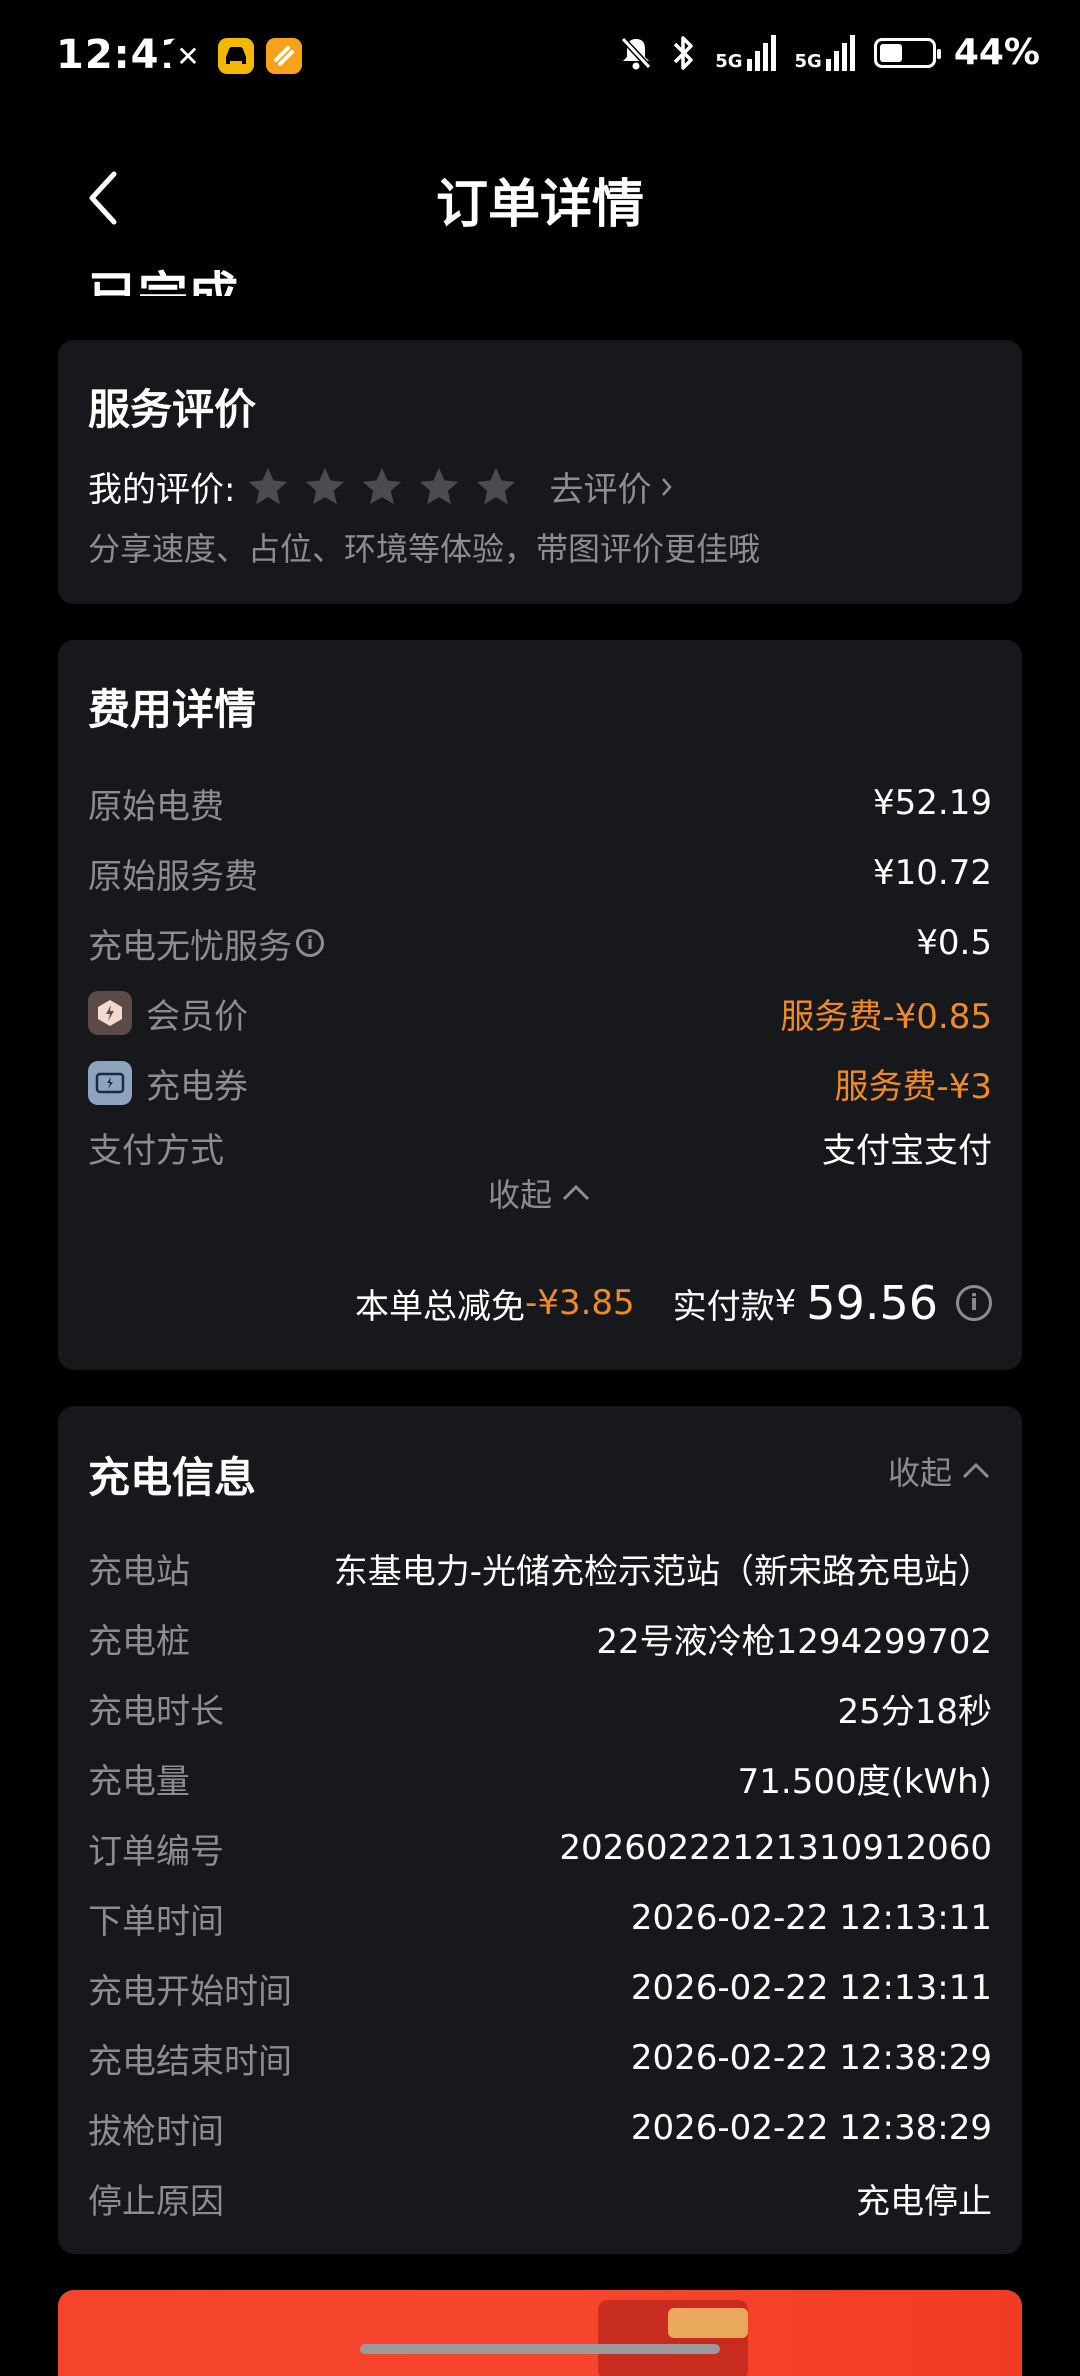 Image resolution: width=1080 pixels, height=2376 pixels. I want to click on rating-hint: 分享速度、占位、环境等体验，带图评价更佳哦, so click(424, 549).